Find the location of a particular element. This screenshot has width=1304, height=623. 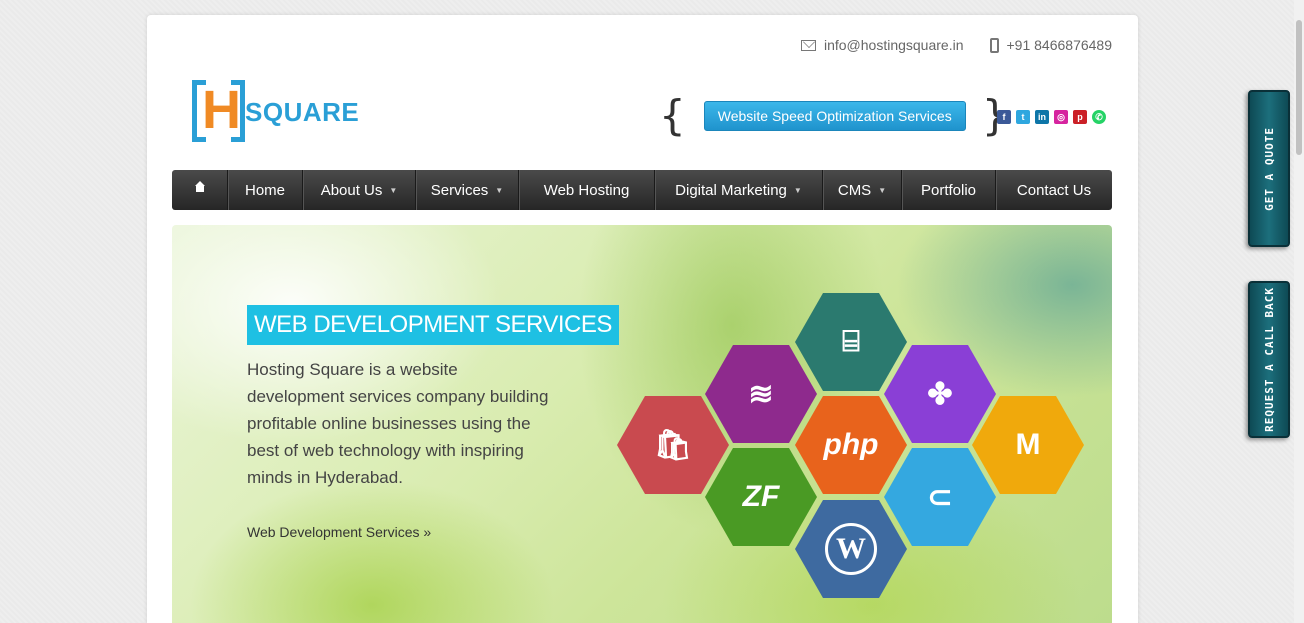

zend-icon: ZF is located at coordinates (761, 496).